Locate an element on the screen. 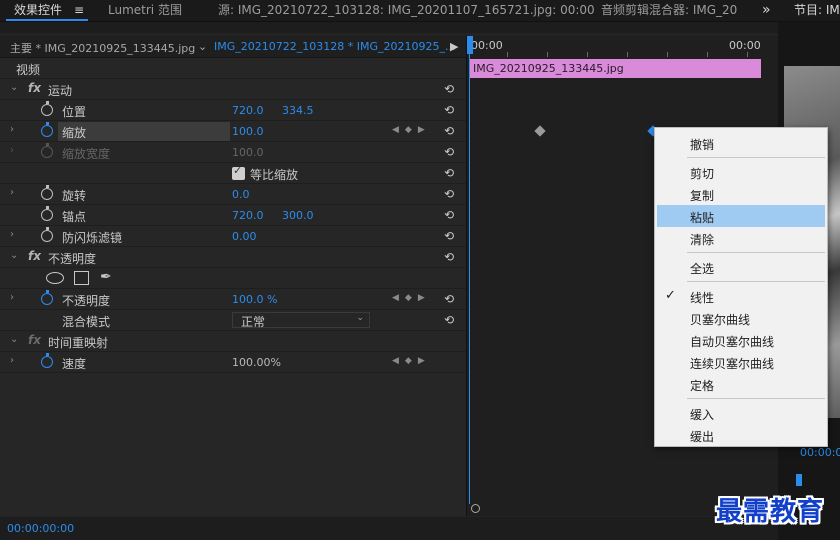  menu-item-cut: 剪切 is located at coordinates (741, 172).